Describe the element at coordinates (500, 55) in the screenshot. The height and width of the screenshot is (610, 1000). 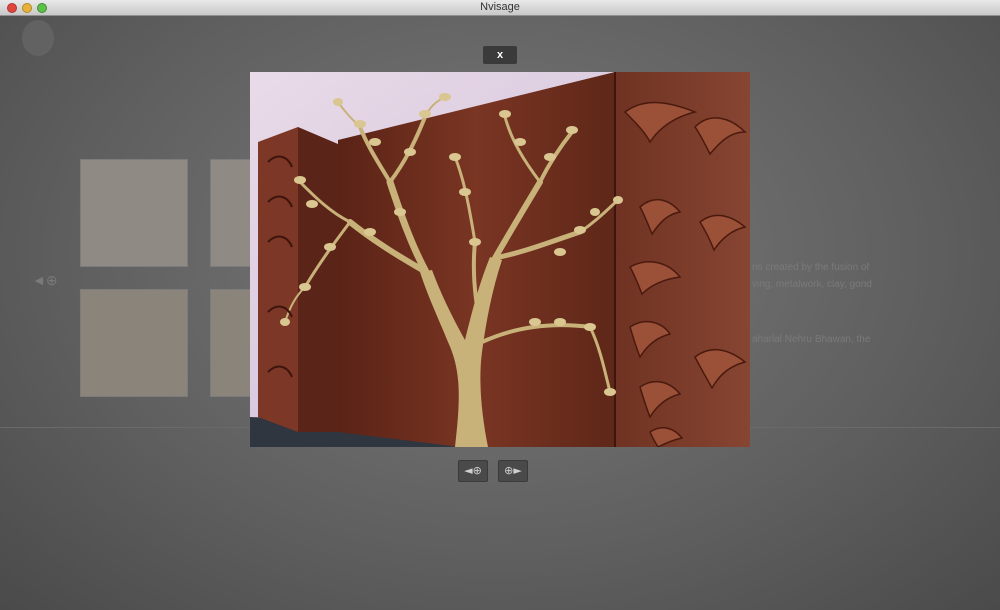
I see `close-button: x` at that location.